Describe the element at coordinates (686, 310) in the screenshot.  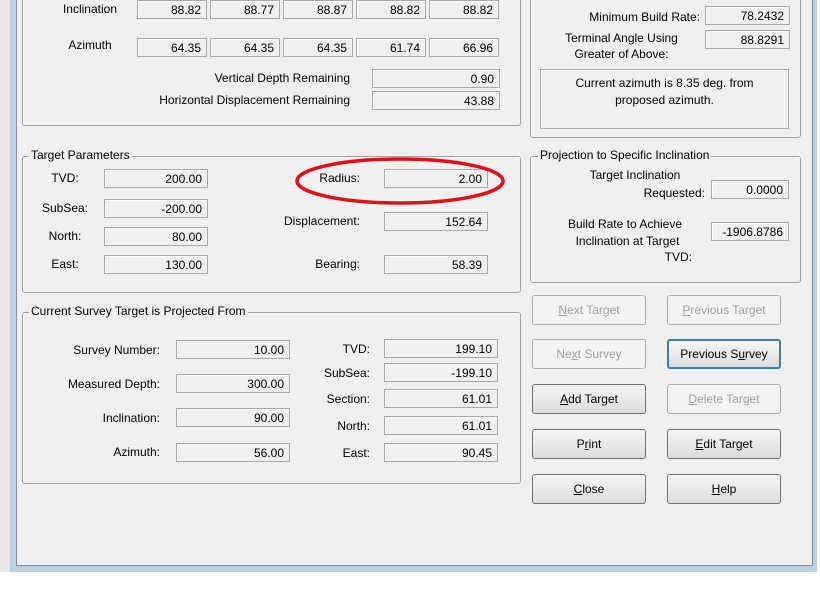
I see `previous-target-label-key: P` at that location.